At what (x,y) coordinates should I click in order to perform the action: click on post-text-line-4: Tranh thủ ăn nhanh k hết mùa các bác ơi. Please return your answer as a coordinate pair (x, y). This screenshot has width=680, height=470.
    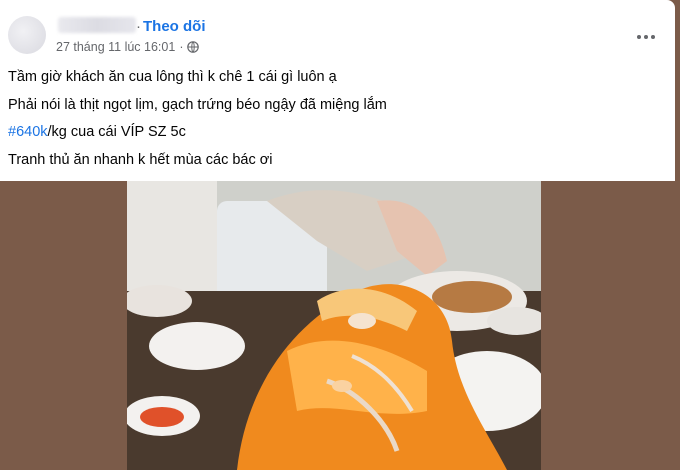
    Looking at the image, I should click on (140, 160).